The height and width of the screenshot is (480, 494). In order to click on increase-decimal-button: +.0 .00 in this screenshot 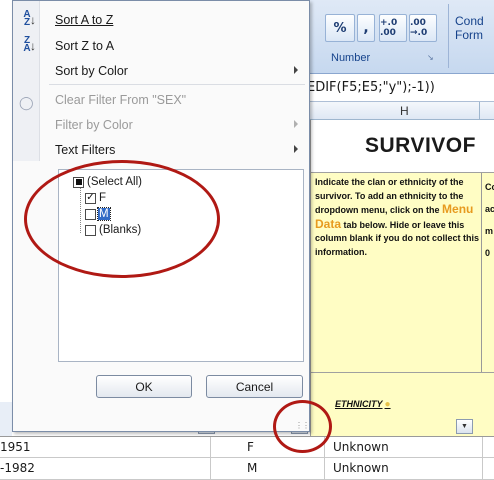, I will do `click(393, 28)`.